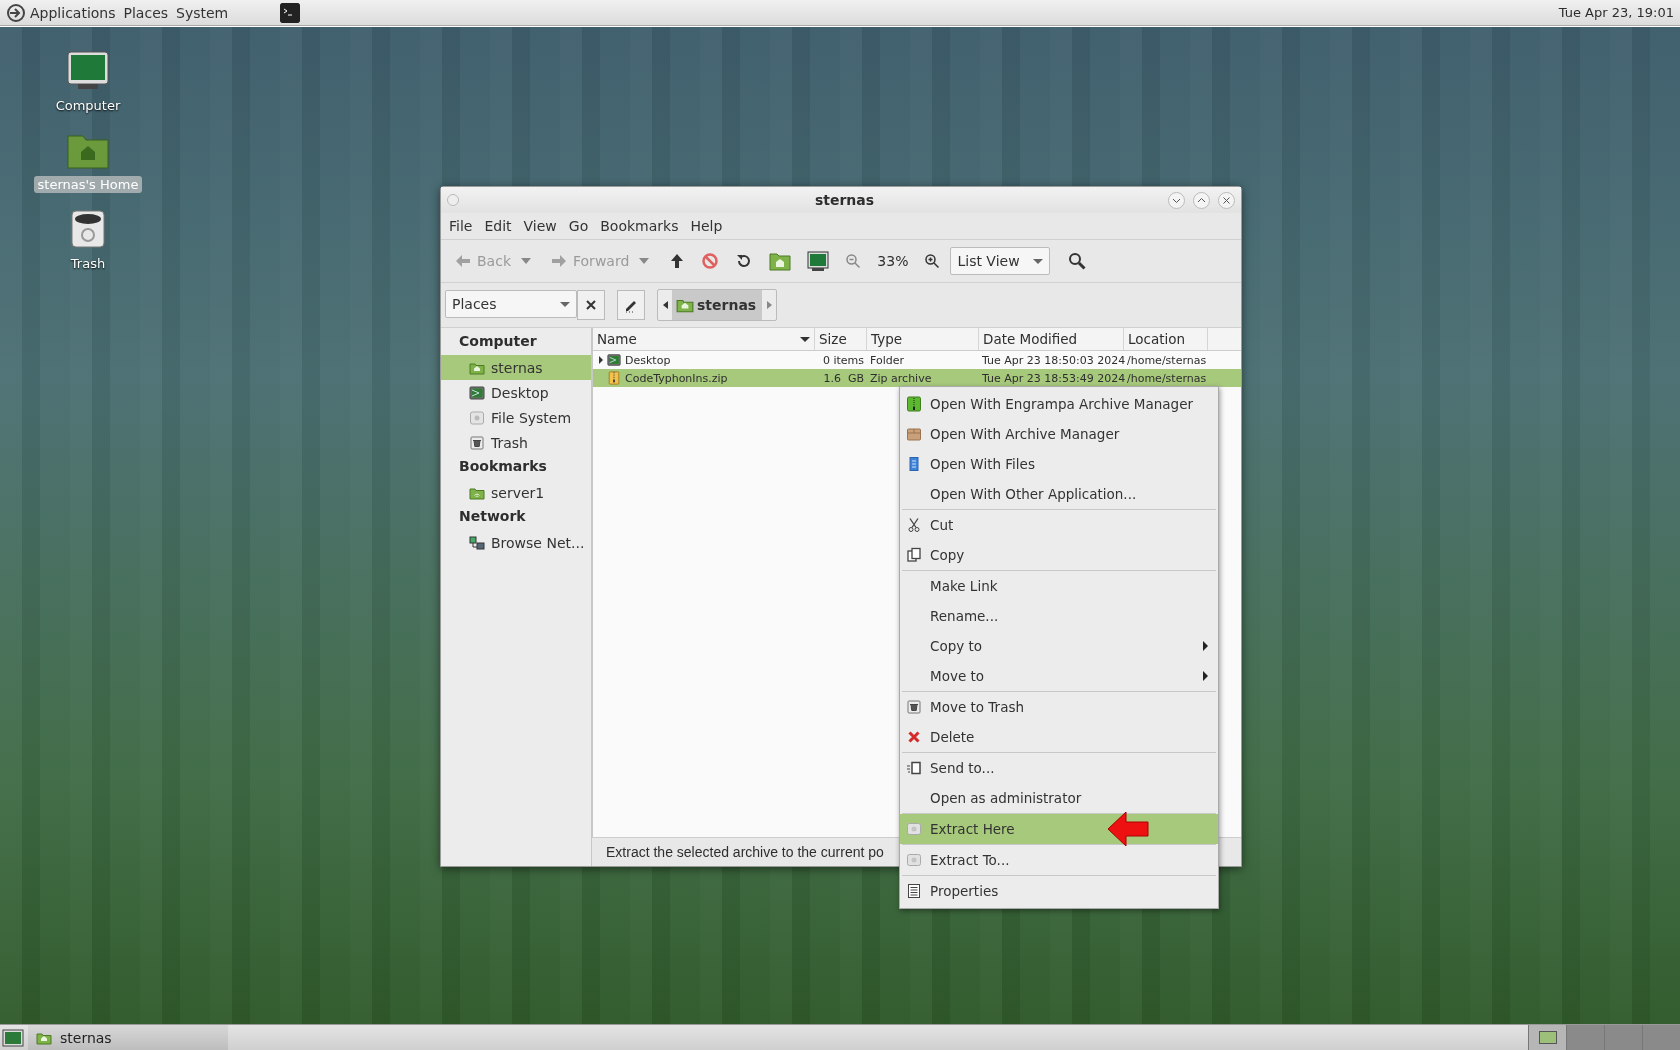 This screenshot has height=1050, width=1680. What do you see at coordinates (1059, 891) in the screenshot?
I see `context-menu-item: Properties` at bounding box center [1059, 891].